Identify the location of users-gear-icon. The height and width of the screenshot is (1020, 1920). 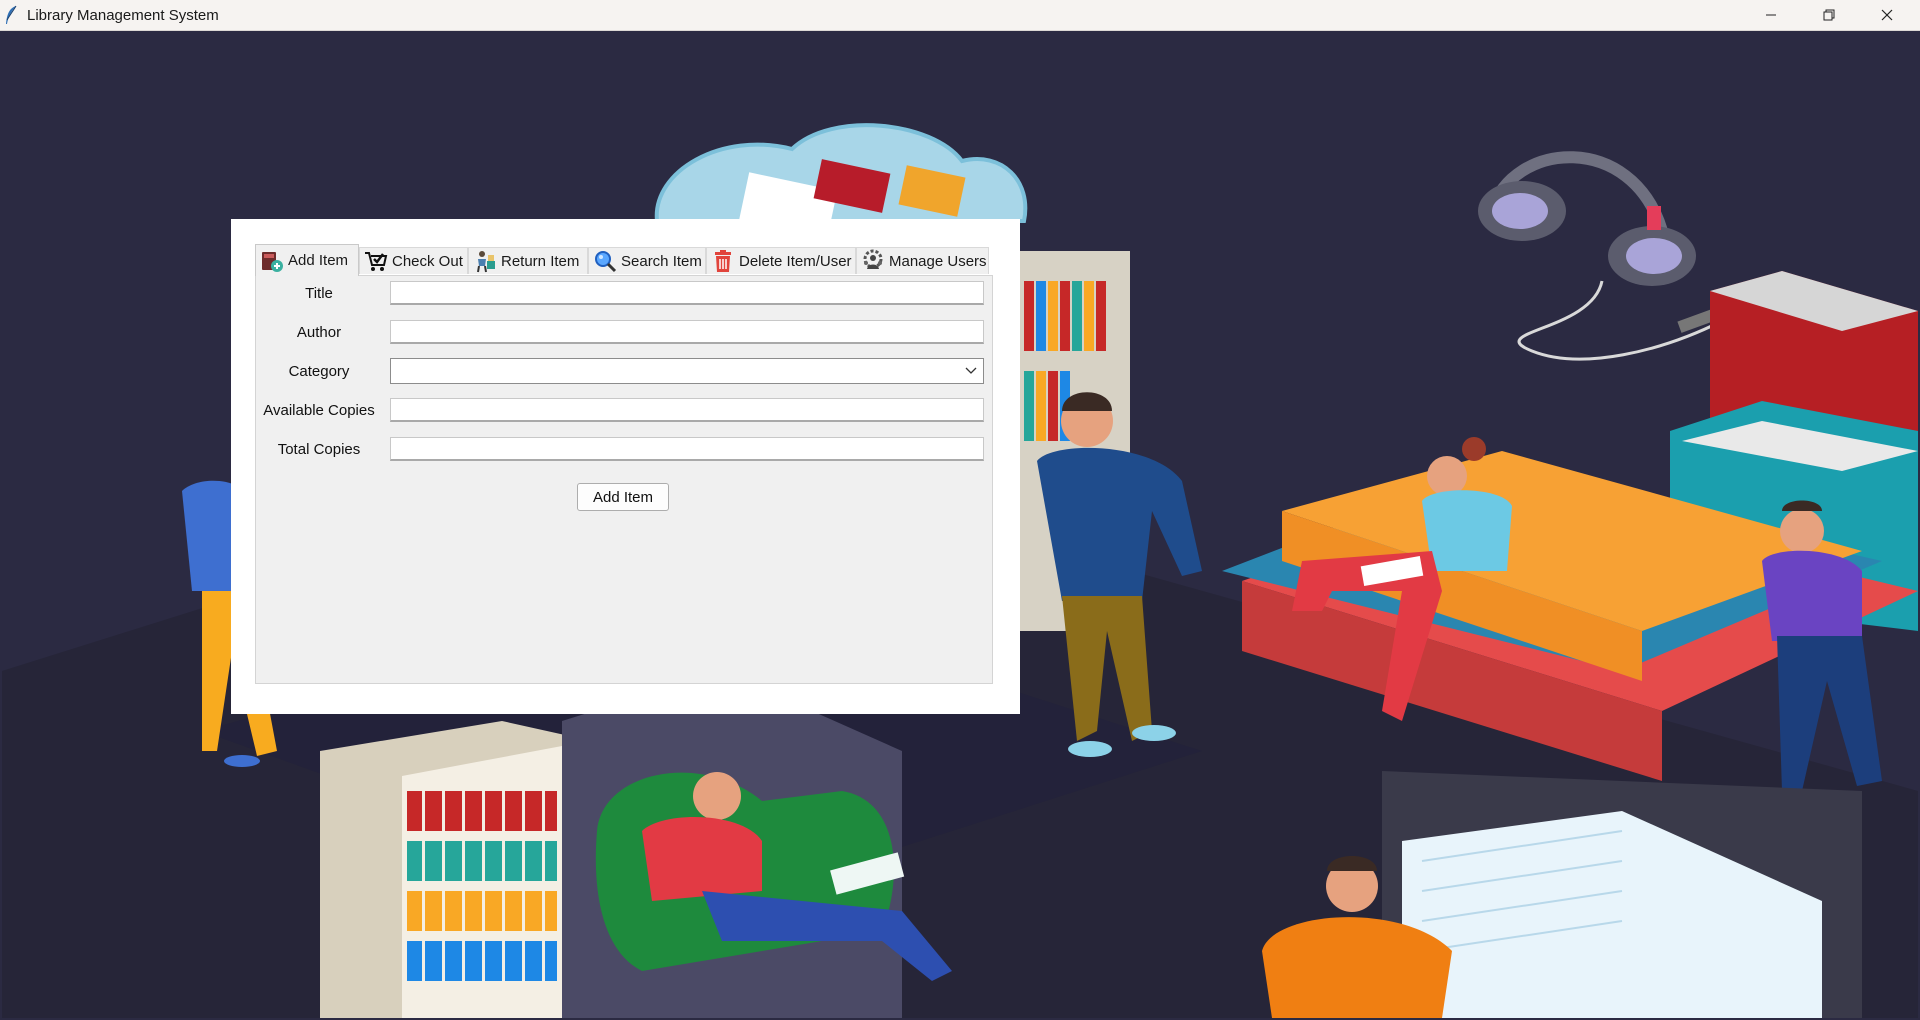
(873, 259).